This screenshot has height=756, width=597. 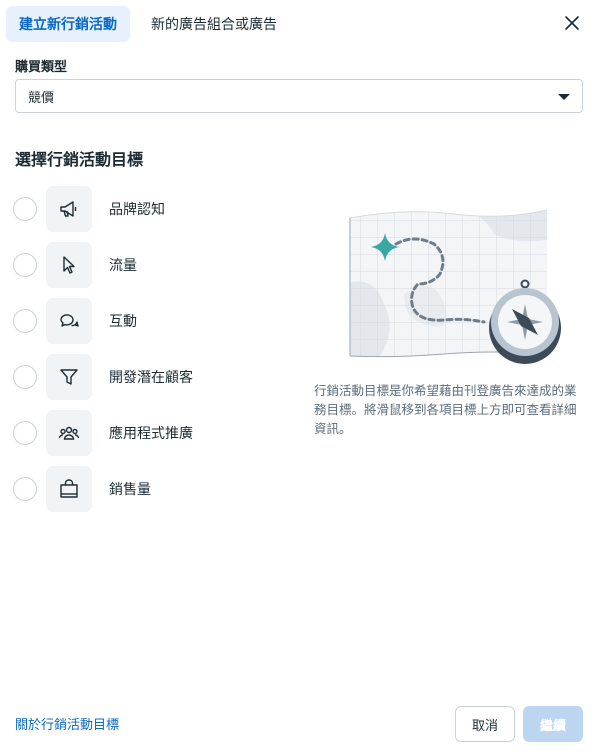 I want to click on cancel-button: 取消, so click(x=485, y=724).